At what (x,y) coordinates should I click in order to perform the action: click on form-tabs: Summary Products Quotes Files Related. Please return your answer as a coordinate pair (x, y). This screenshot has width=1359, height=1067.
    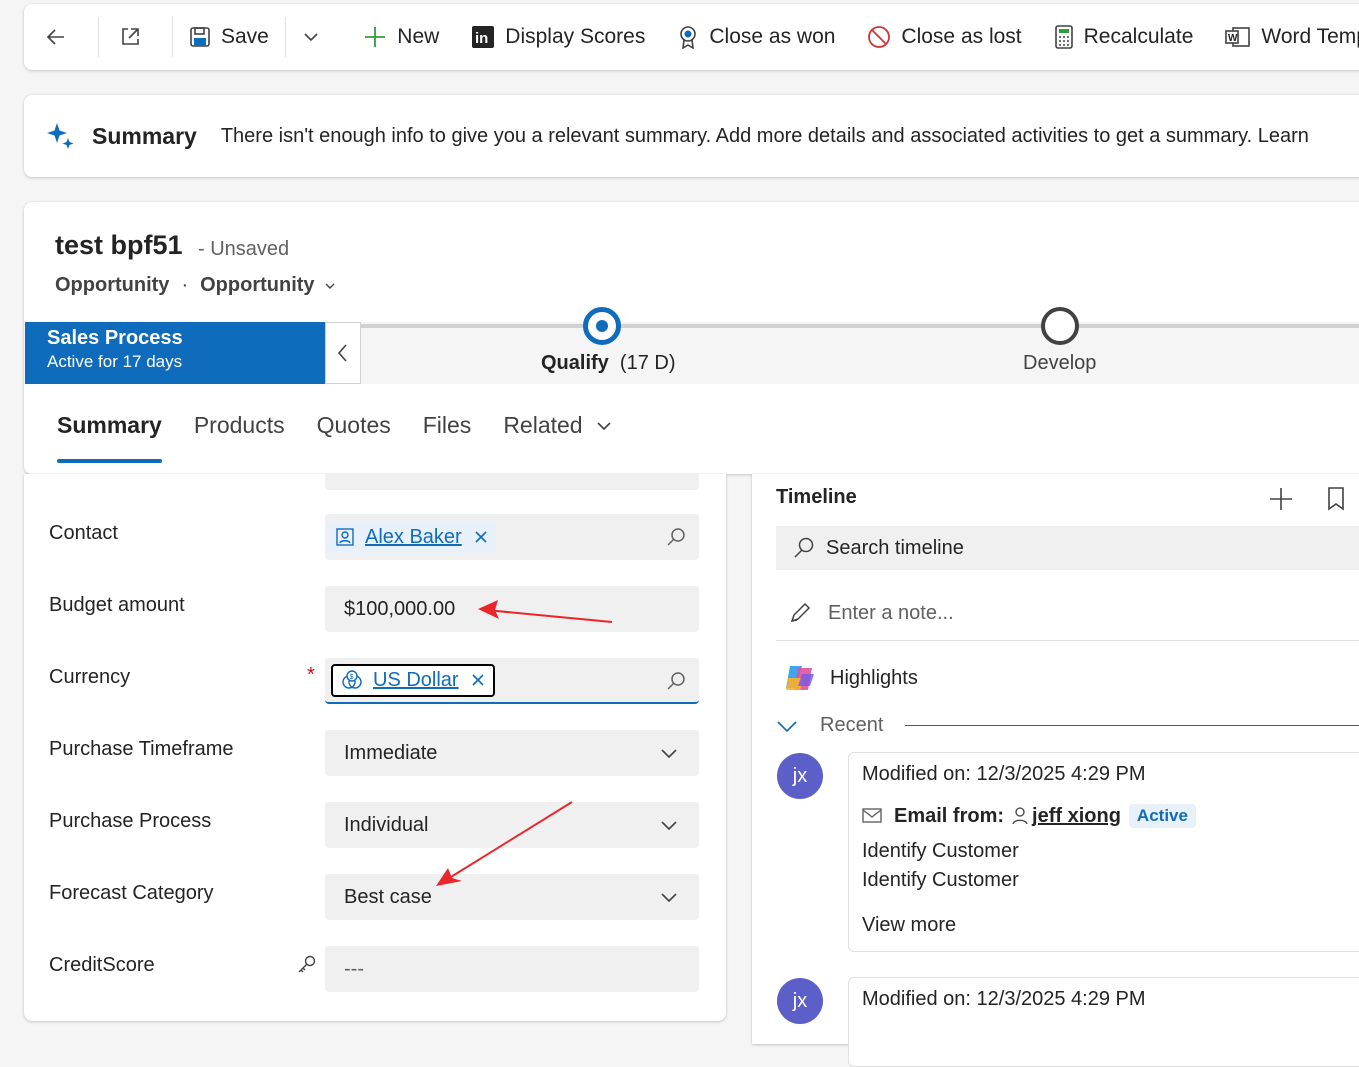
    Looking at the image, I should click on (351, 437).